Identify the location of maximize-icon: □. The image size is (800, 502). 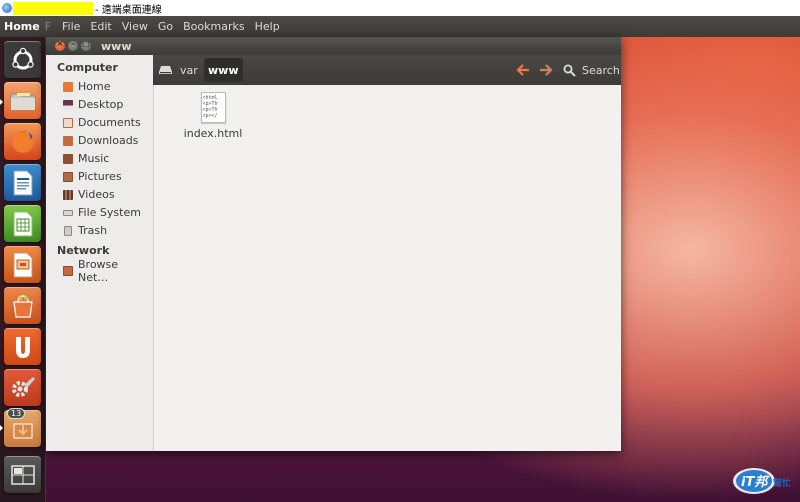
(86, 43).